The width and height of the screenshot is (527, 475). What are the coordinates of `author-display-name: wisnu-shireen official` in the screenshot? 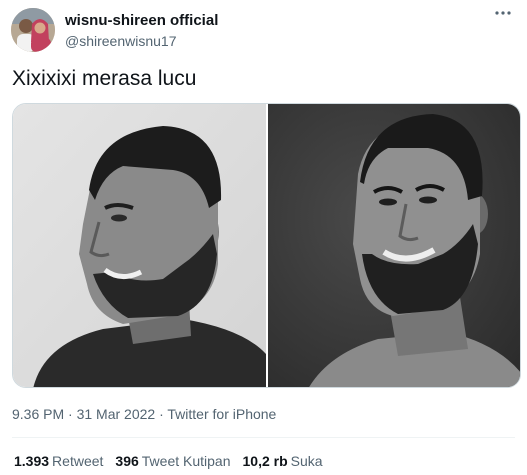 It's located at (141, 21).